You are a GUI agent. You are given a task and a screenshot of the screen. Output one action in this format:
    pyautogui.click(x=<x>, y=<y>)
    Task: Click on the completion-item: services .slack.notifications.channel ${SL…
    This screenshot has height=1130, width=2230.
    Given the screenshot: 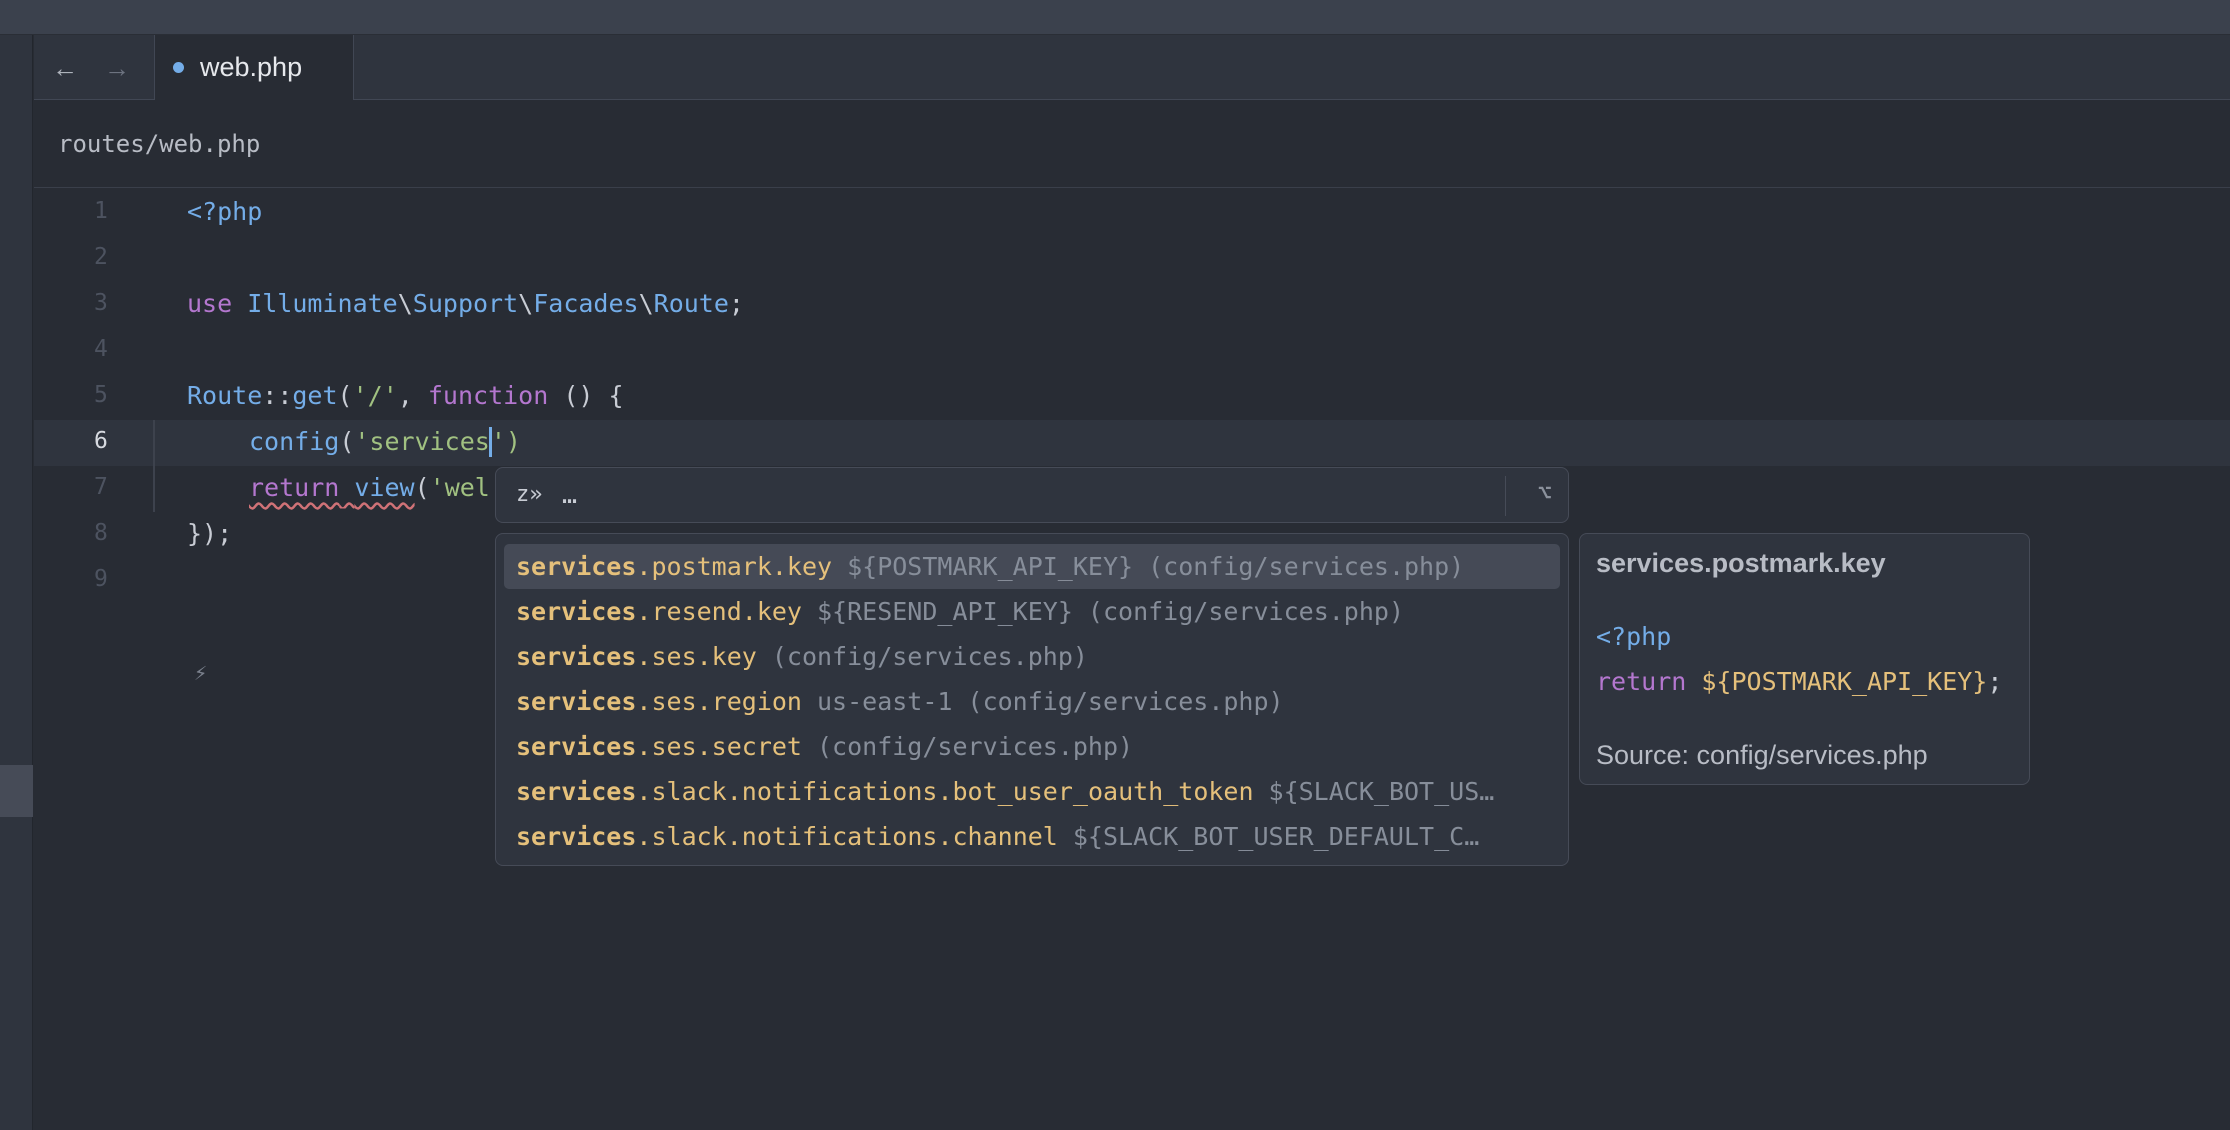 What is the action you would take?
    pyautogui.click(x=1032, y=836)
    